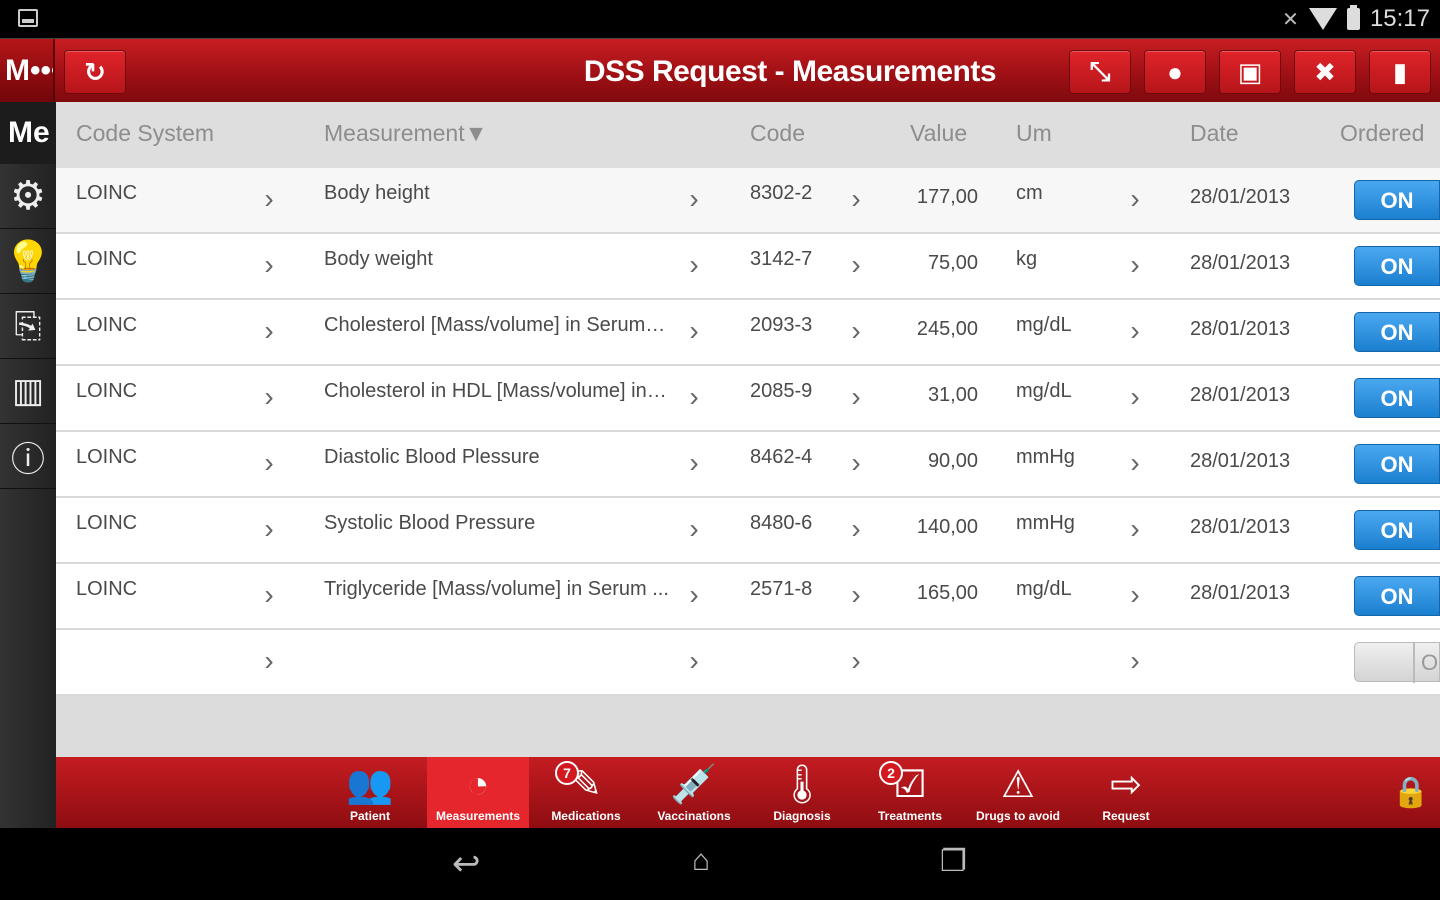  I want to click on tab-diagnosis: 🌡 Diagnosis, so click(802, 792).